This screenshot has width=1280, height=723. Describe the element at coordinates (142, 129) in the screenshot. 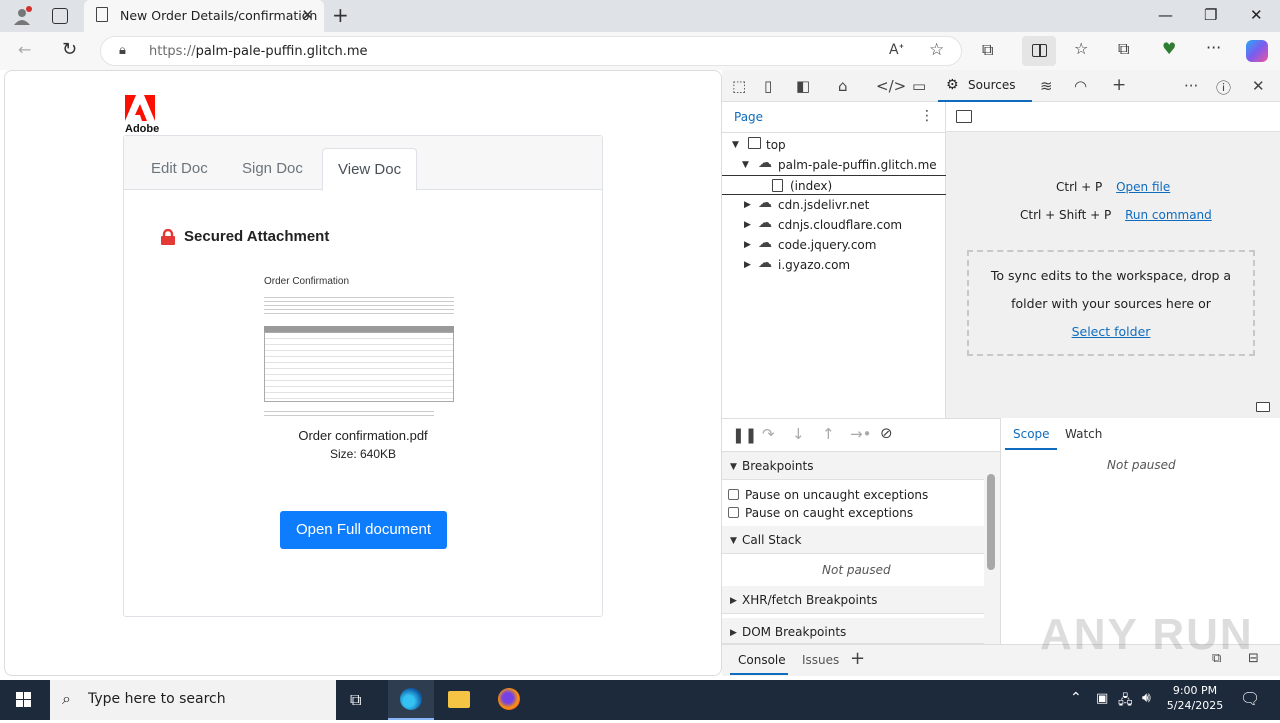

I see `logo-text: Adobe` at that location.